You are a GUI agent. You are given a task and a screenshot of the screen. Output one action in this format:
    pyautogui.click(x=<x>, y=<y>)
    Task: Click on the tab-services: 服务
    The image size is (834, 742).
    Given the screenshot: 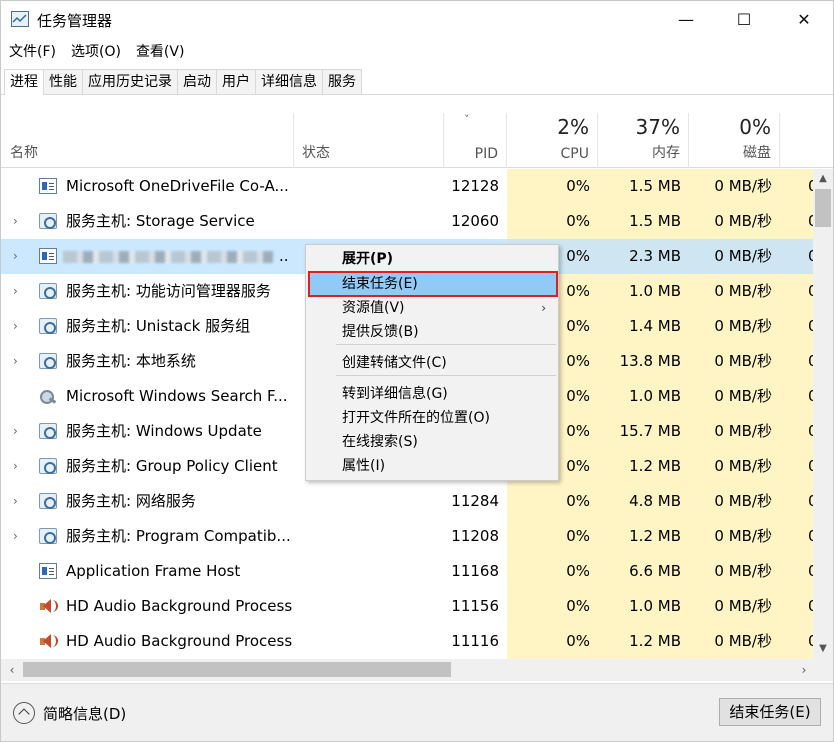 What is the action you would take?
    pyautogui.click(x=342, y=81)
    